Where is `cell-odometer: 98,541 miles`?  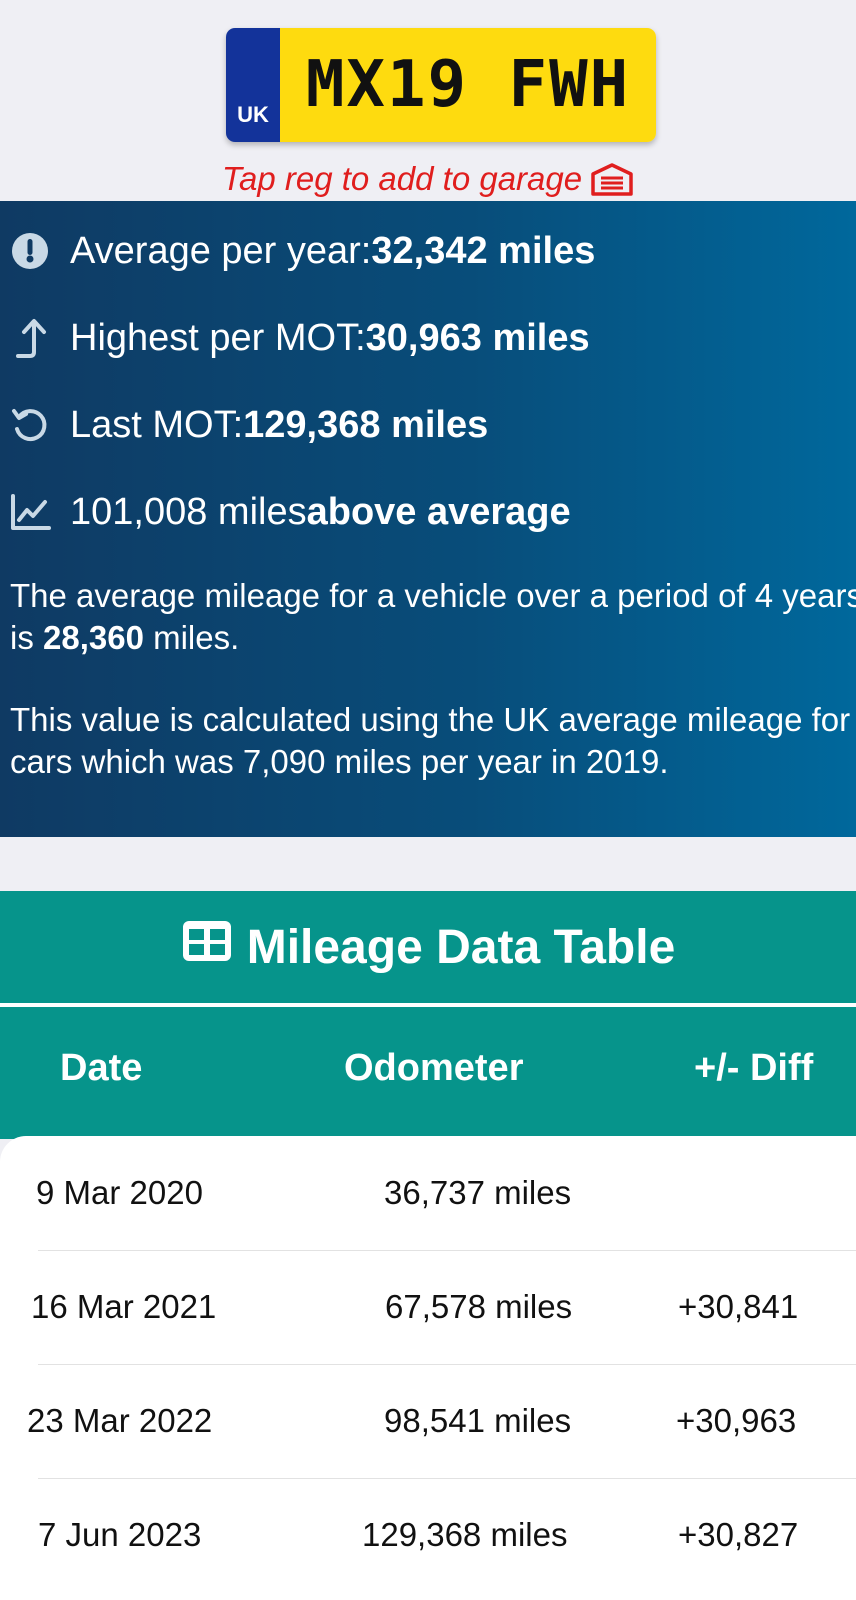
cell-odometer: 98,541 miles is located at coordinates (478, 1420).